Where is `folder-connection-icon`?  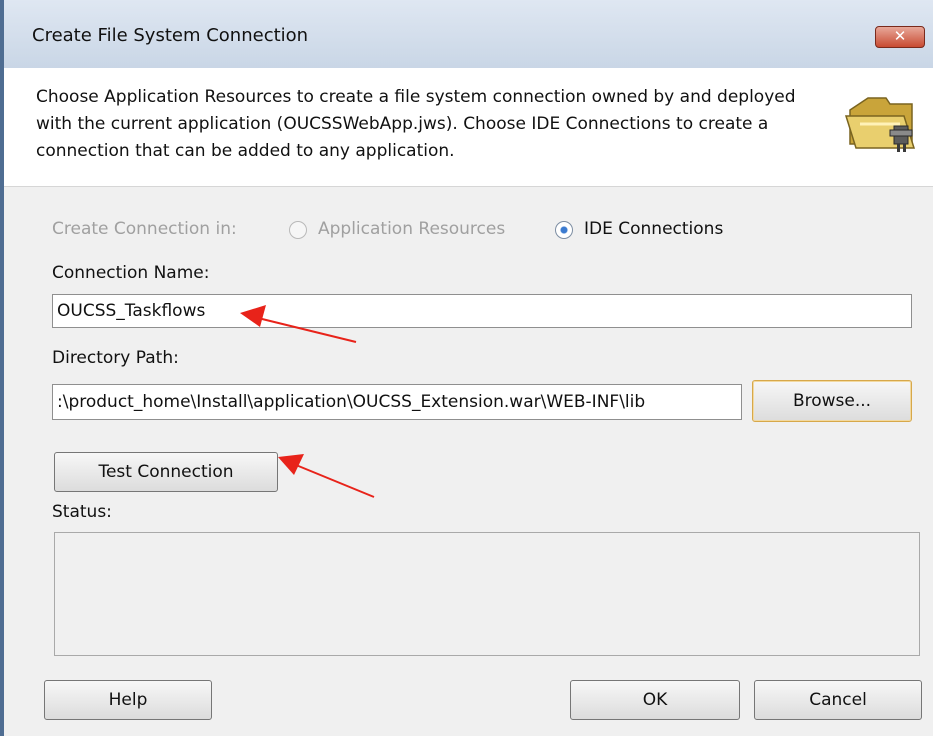
folder-connection-icon is located at coordinates (880, 124).